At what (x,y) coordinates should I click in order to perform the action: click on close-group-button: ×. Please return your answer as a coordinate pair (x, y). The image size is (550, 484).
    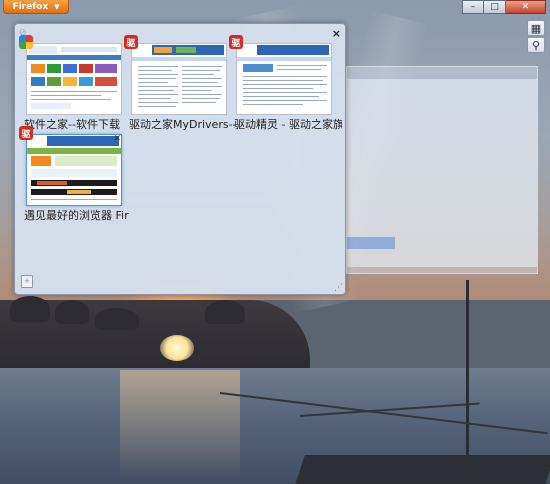
    Looking at the image, I should click on (336, 33).